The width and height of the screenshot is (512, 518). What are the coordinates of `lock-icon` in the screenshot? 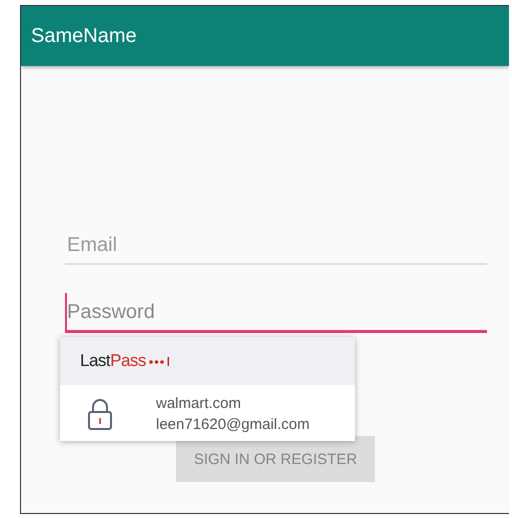 It's located at (100, 414).